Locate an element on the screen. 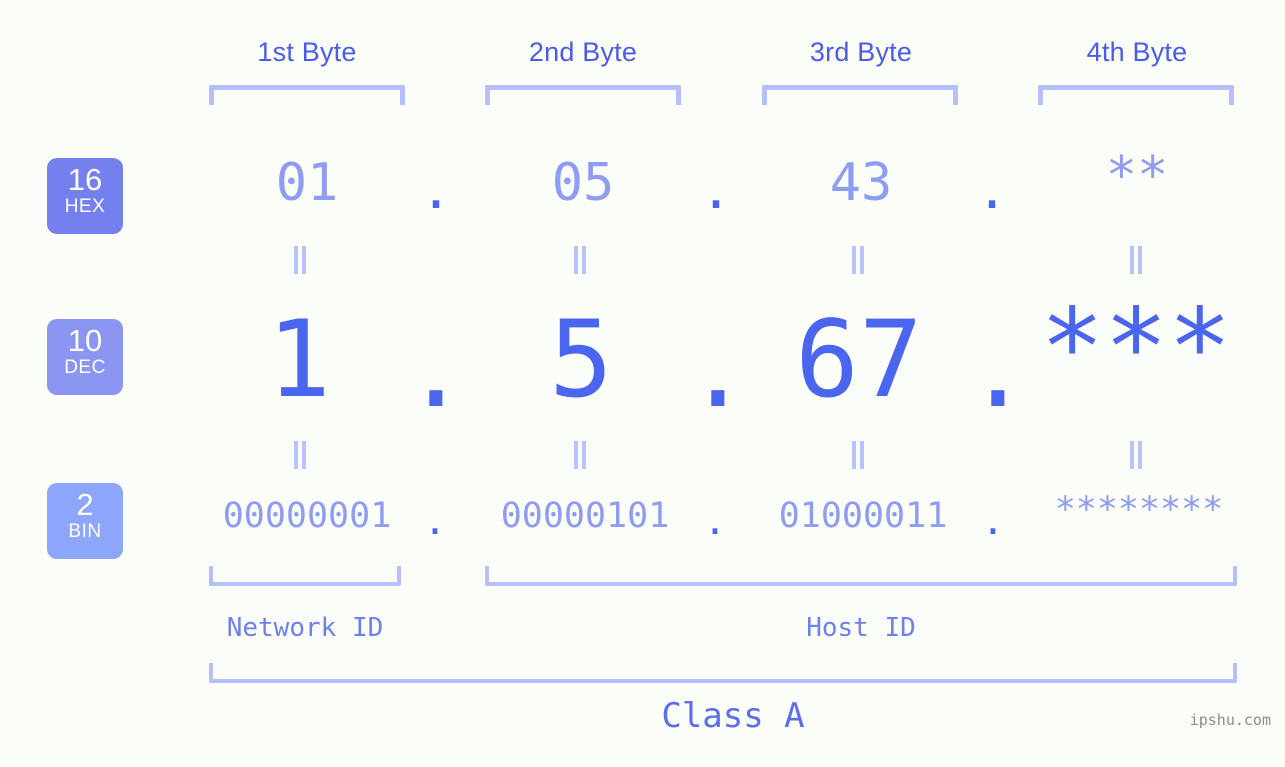 Image resolution: width=1285 pixels, height=767 pixels. network-id-label: Network ID is located at coordinates (305, 628).